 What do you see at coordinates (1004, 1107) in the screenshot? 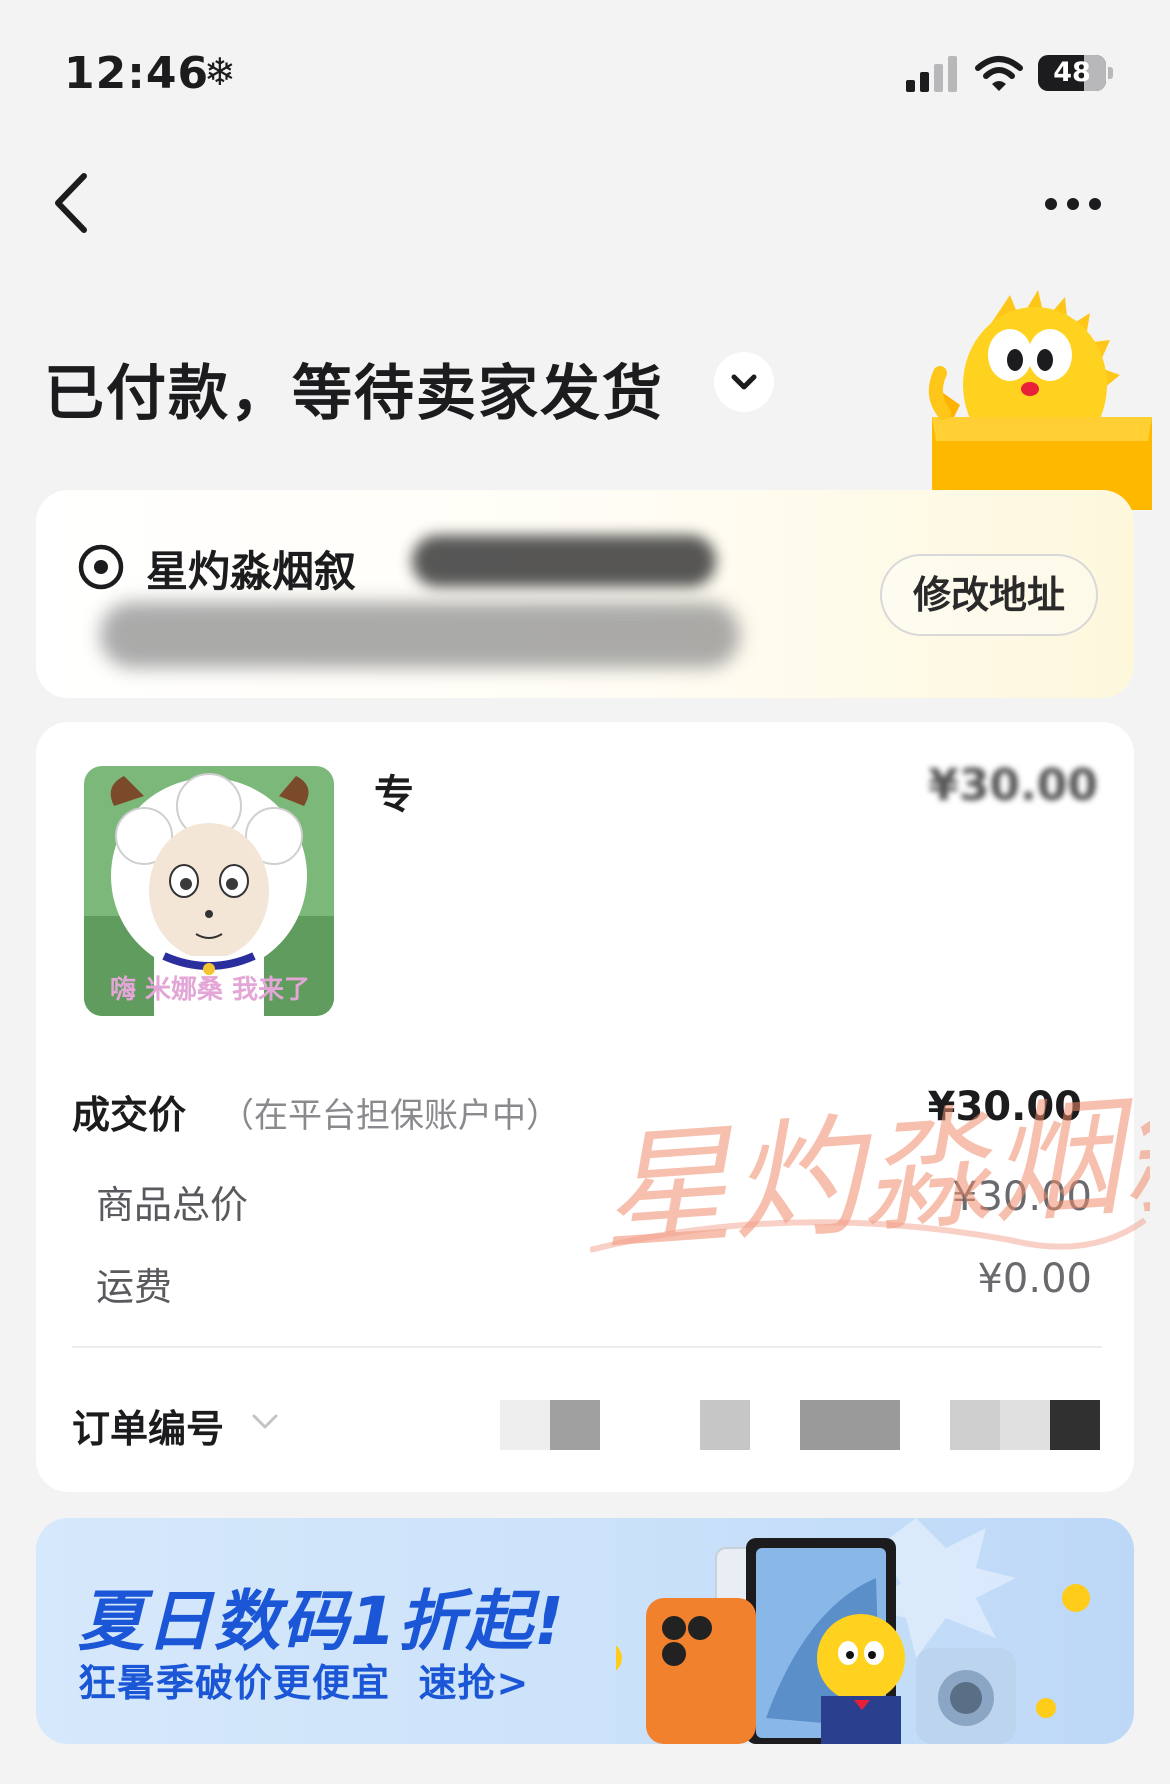
I see `deal-price-value: ¥30.00` at bounding box center [1004, 1107].